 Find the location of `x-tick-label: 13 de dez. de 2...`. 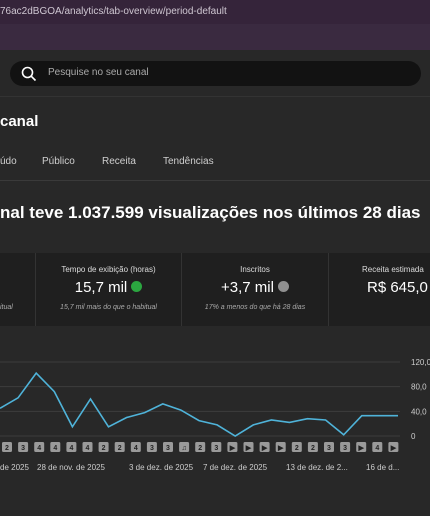

x-tick-label: 13 de dez. de 2... is located at coordinates (317, 467).